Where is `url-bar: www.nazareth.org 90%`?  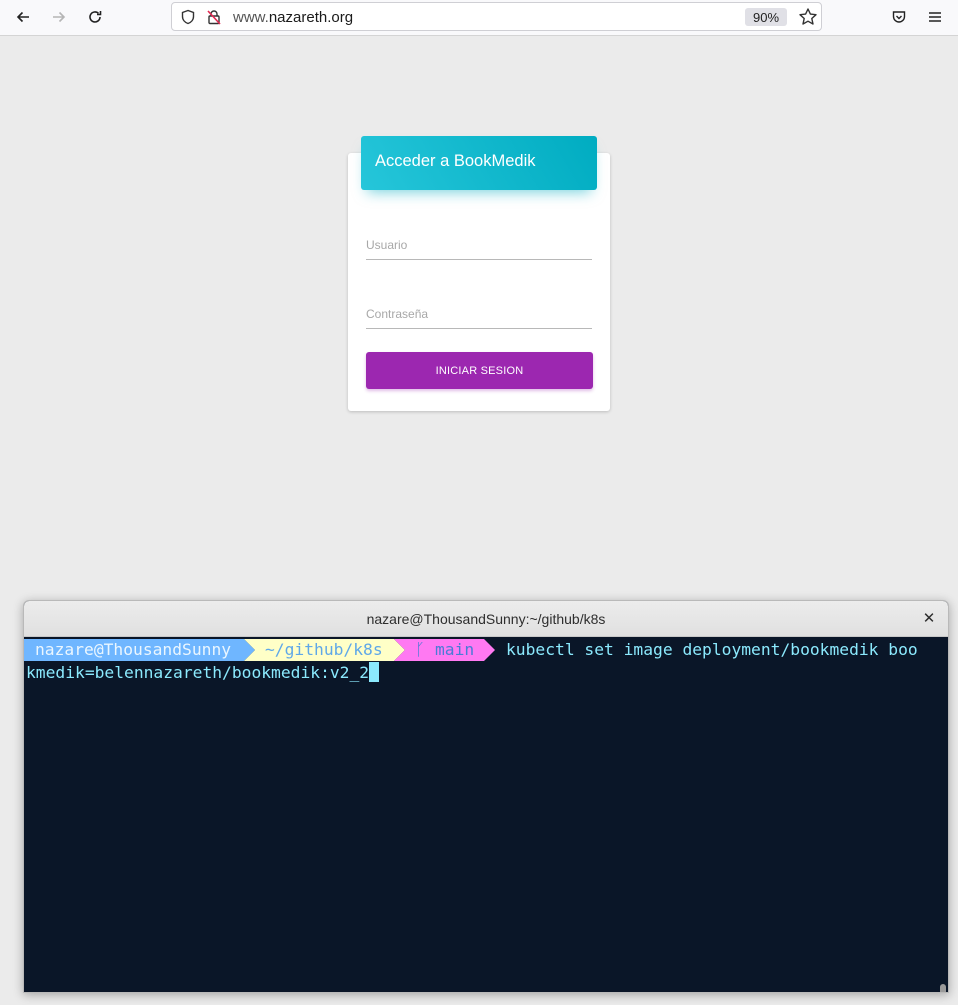
url-bar: www.nazareth.org 90% is located at coordinates (496, 16).